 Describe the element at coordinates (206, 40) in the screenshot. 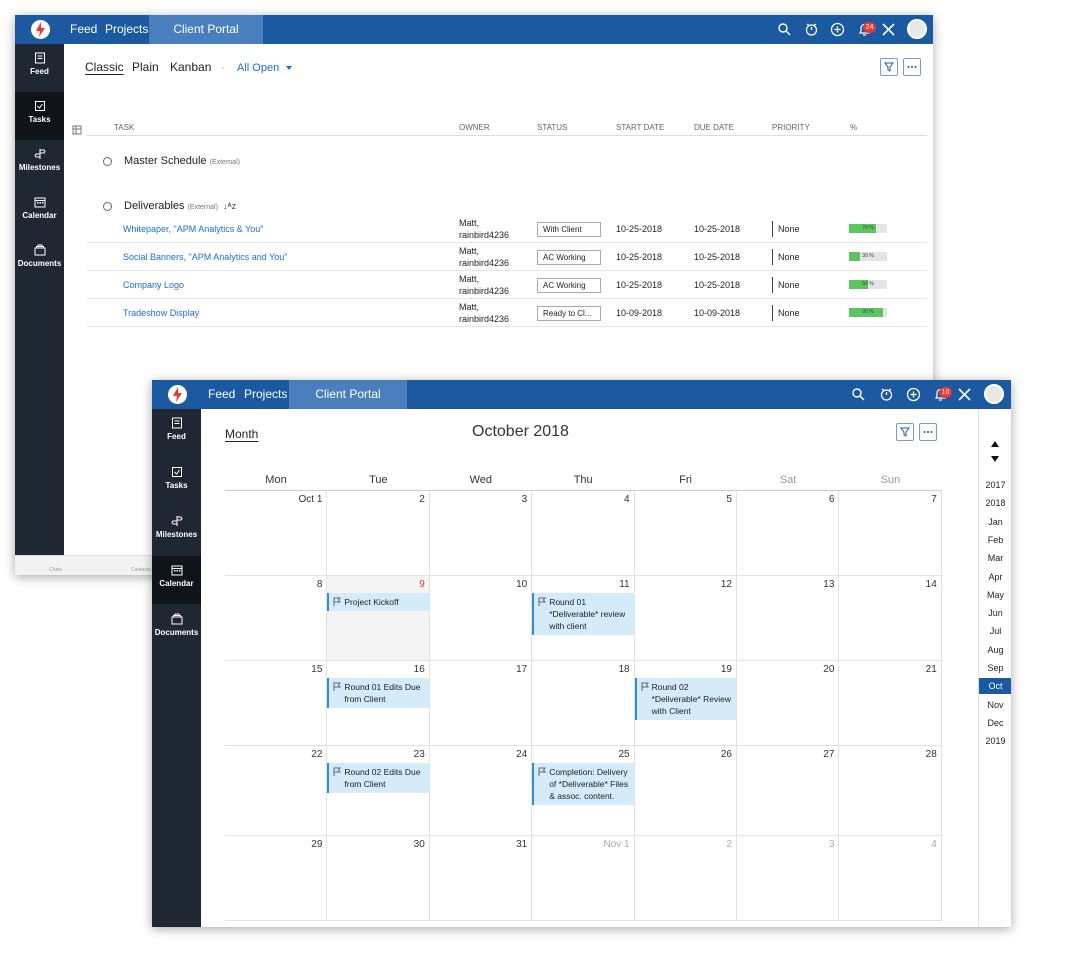

I see `nav-active-project: Client Portal Example` at that location.